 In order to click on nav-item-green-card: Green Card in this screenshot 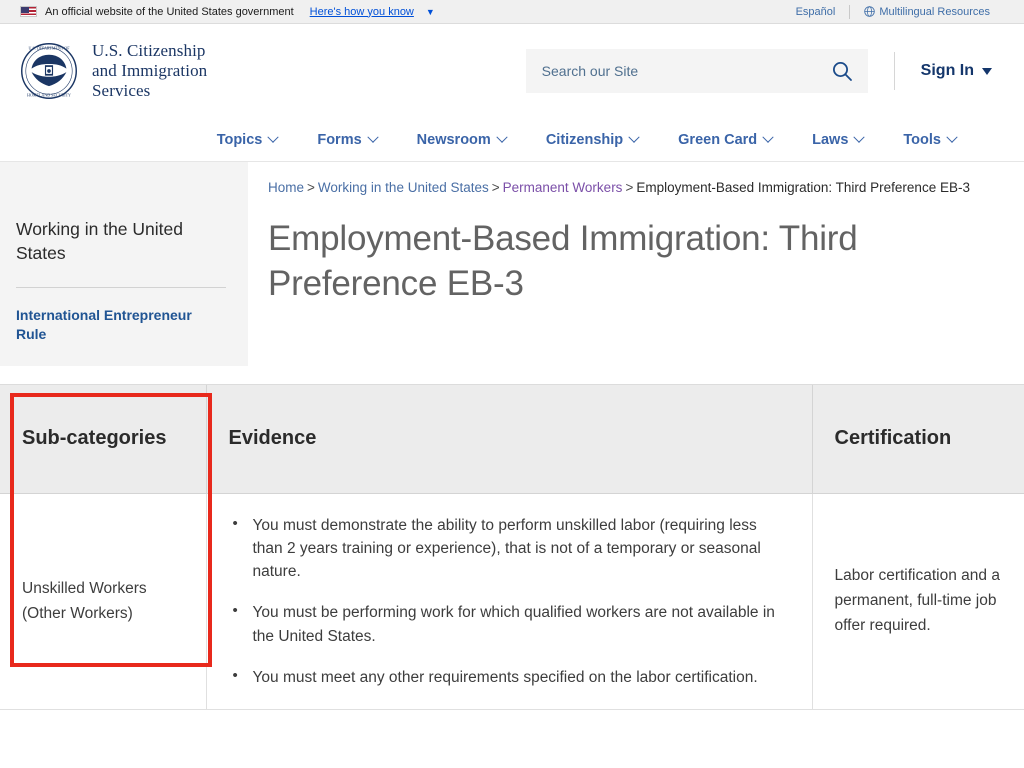, I will do `click(725, 139)`.